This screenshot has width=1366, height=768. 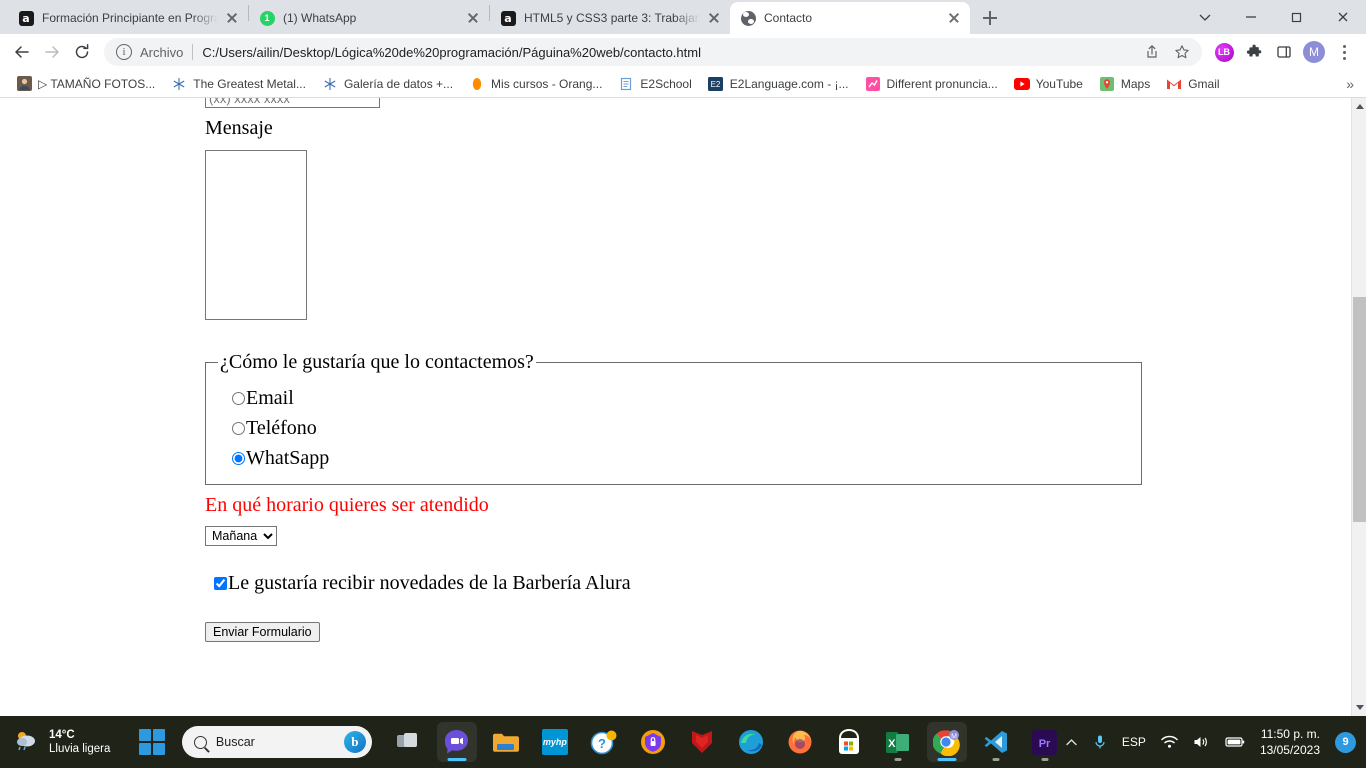 What do you see at coordinates (369, 18) in the screenshot?
I see `tab-whatsapp: 1 (1) WhatsApp` at bounding box center [369, 18].